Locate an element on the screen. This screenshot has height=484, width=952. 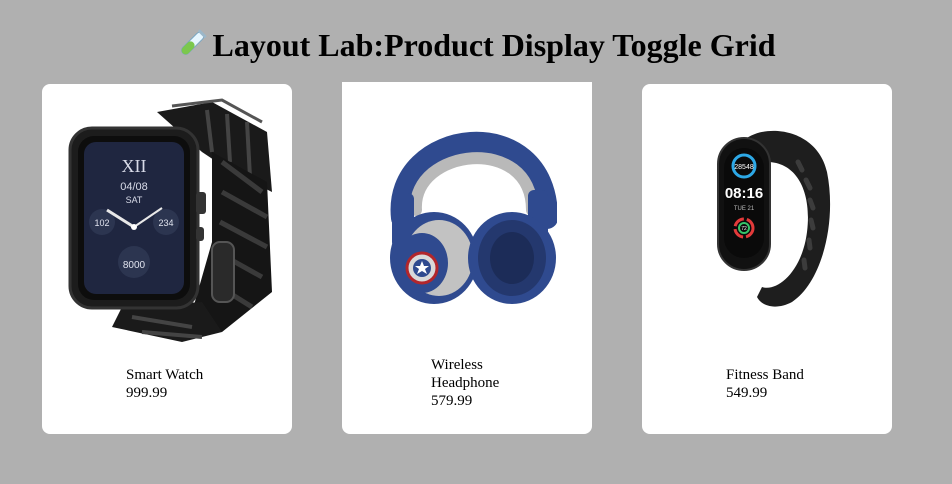
fitness-band-image: 28548 08:16 TUE 21 72 is located at coordinates (774, 218).